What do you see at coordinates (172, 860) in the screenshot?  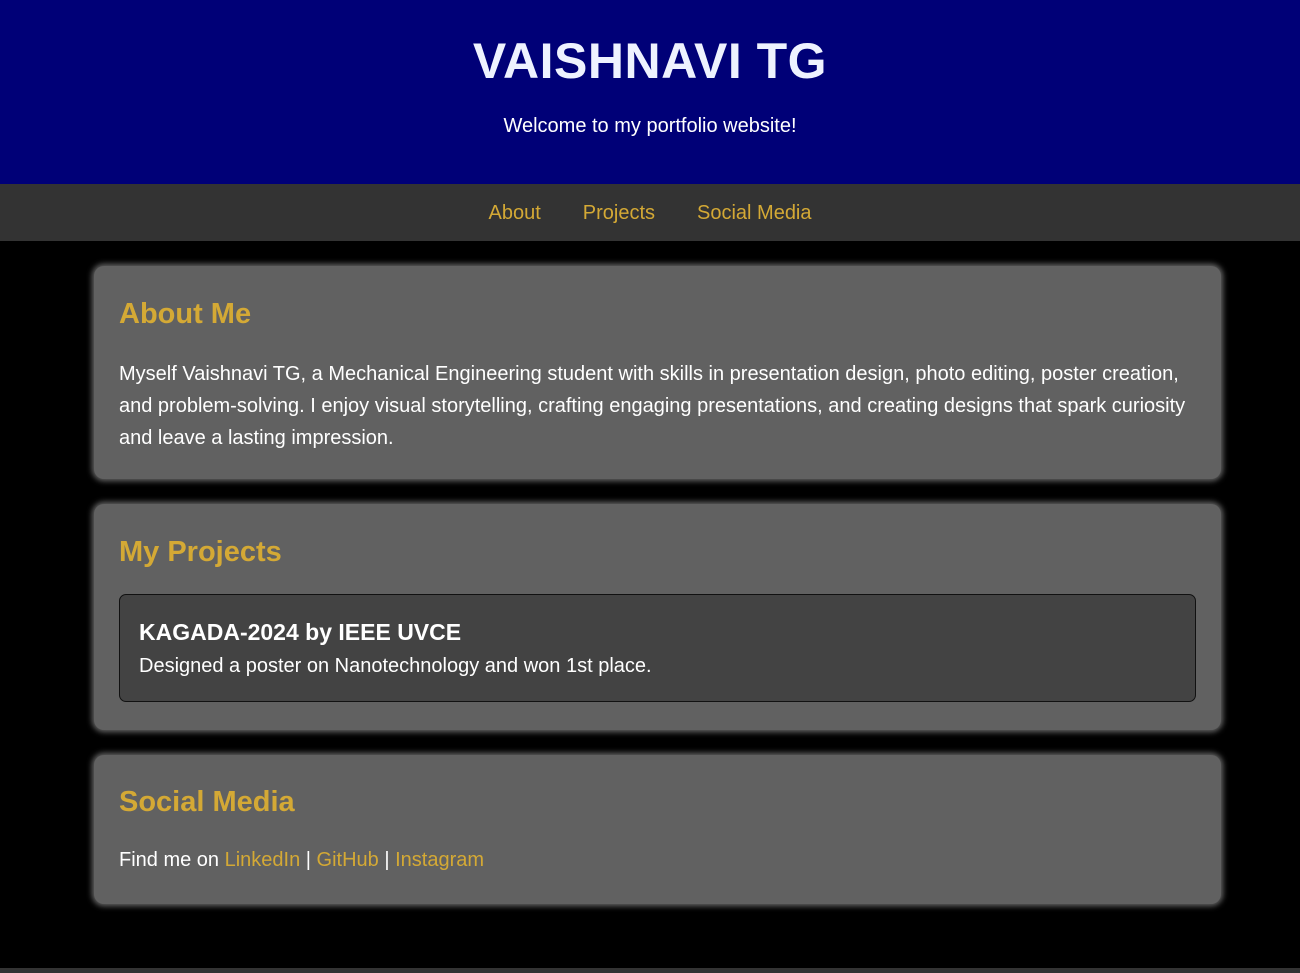 I see `social-prefix: Find me on` at bounding box center [172, 860].